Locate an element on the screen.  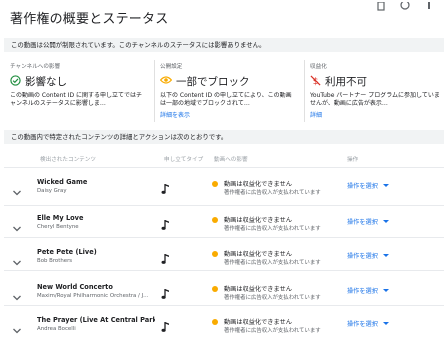
content-artist: Cheryl Bentyne is located at coordinates (58, 227).